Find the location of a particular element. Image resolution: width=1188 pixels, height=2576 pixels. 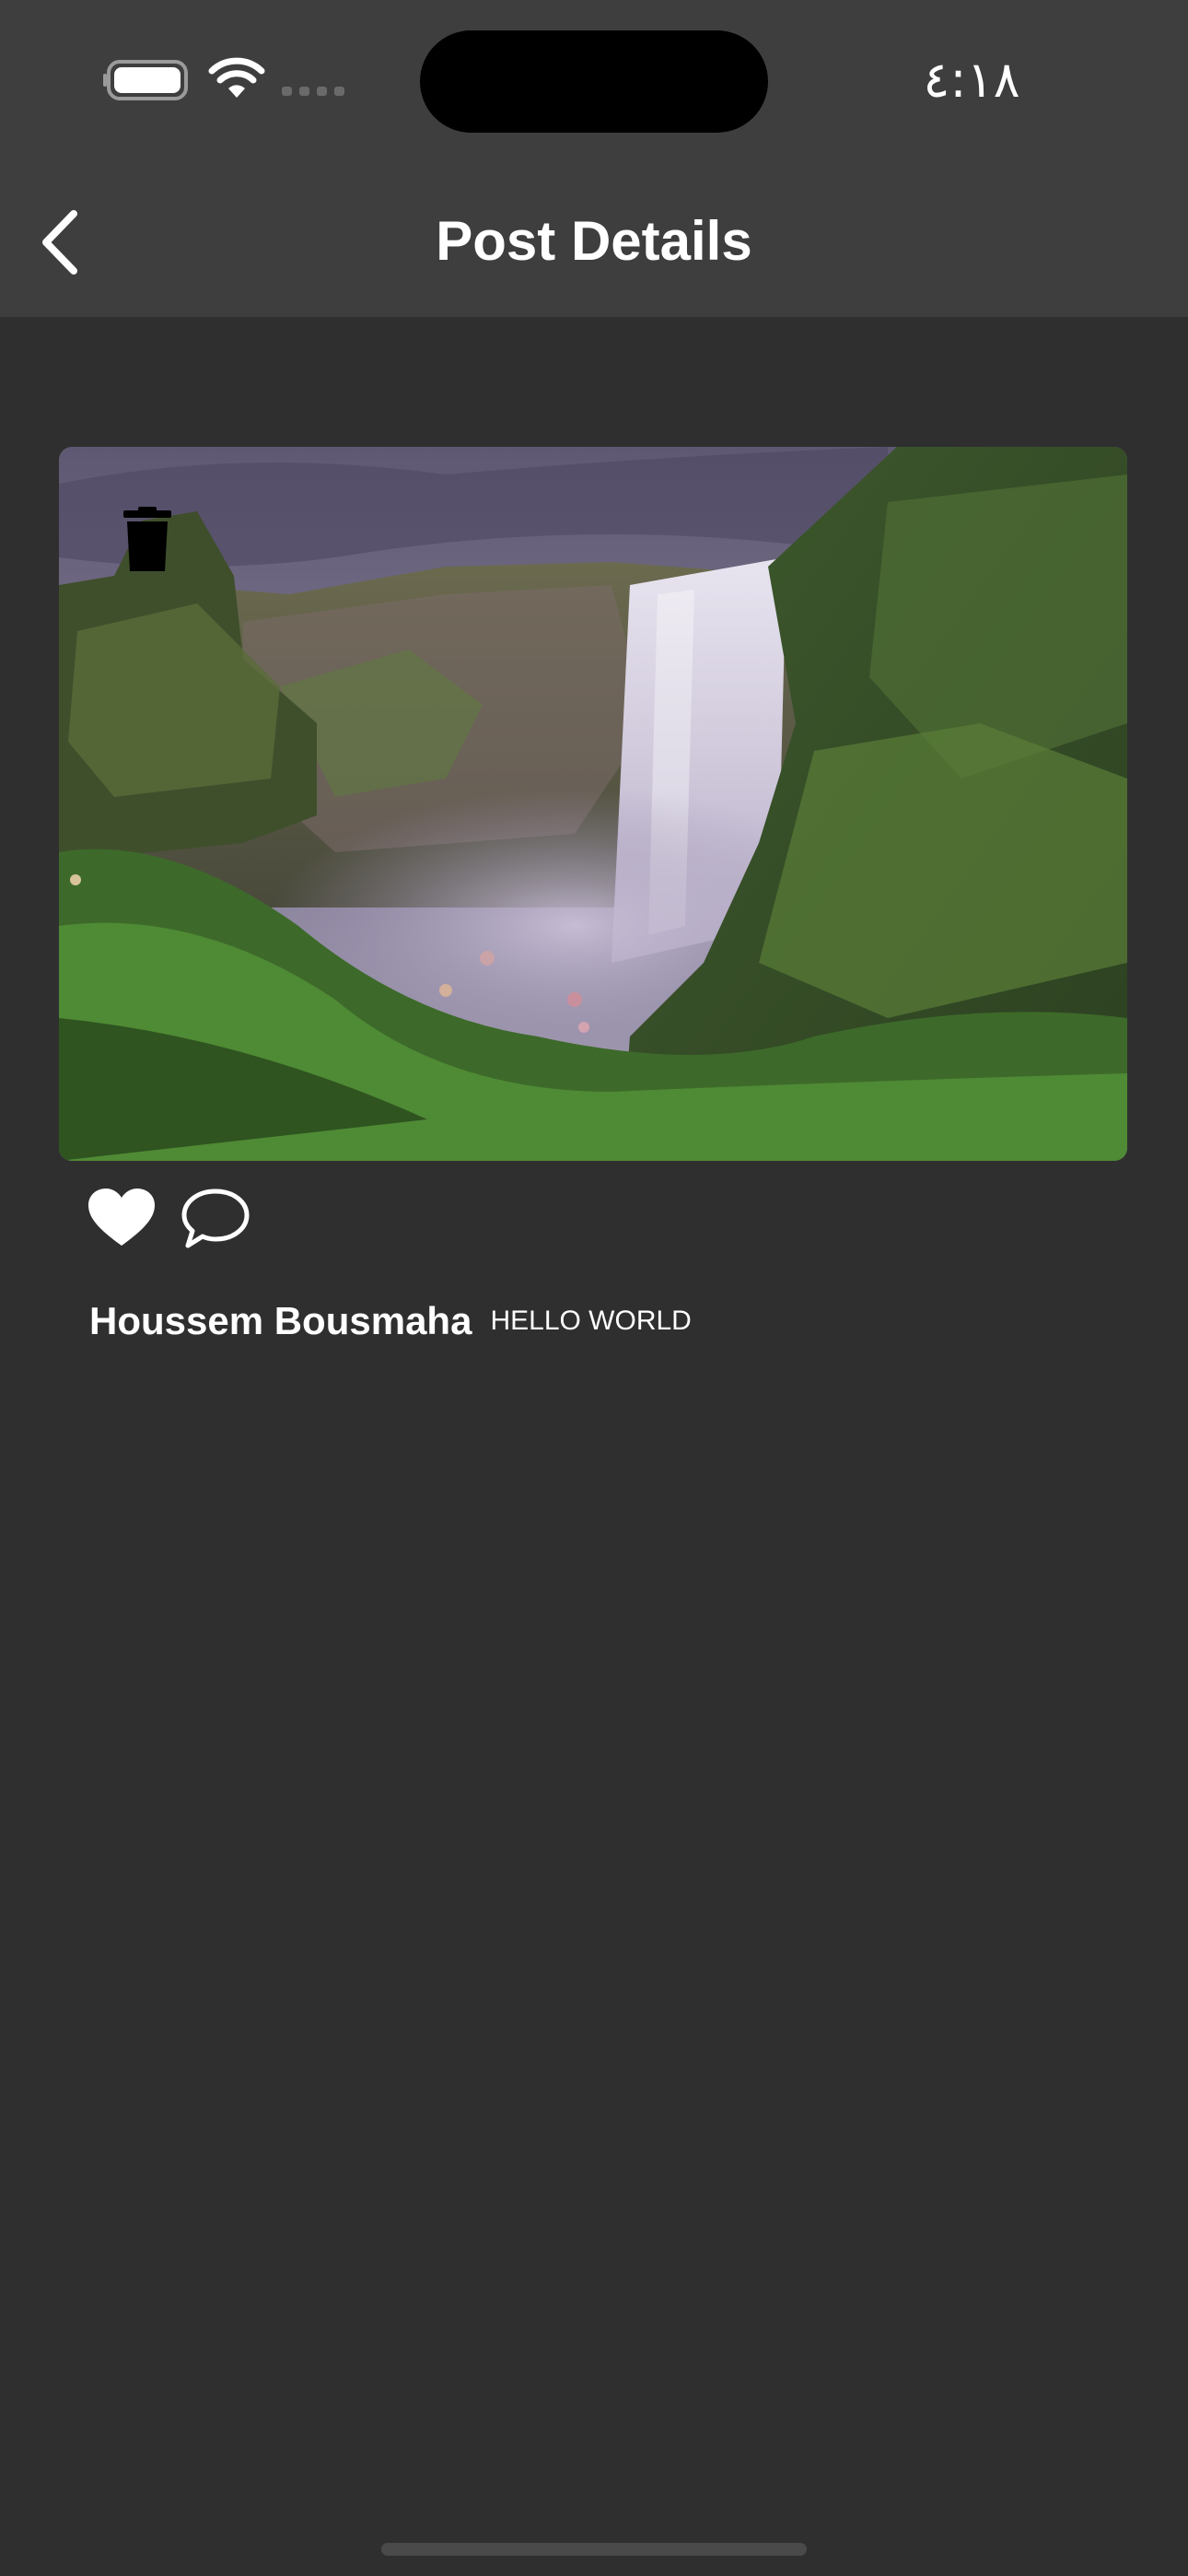

like-button is located at coordinates (122, 1218).